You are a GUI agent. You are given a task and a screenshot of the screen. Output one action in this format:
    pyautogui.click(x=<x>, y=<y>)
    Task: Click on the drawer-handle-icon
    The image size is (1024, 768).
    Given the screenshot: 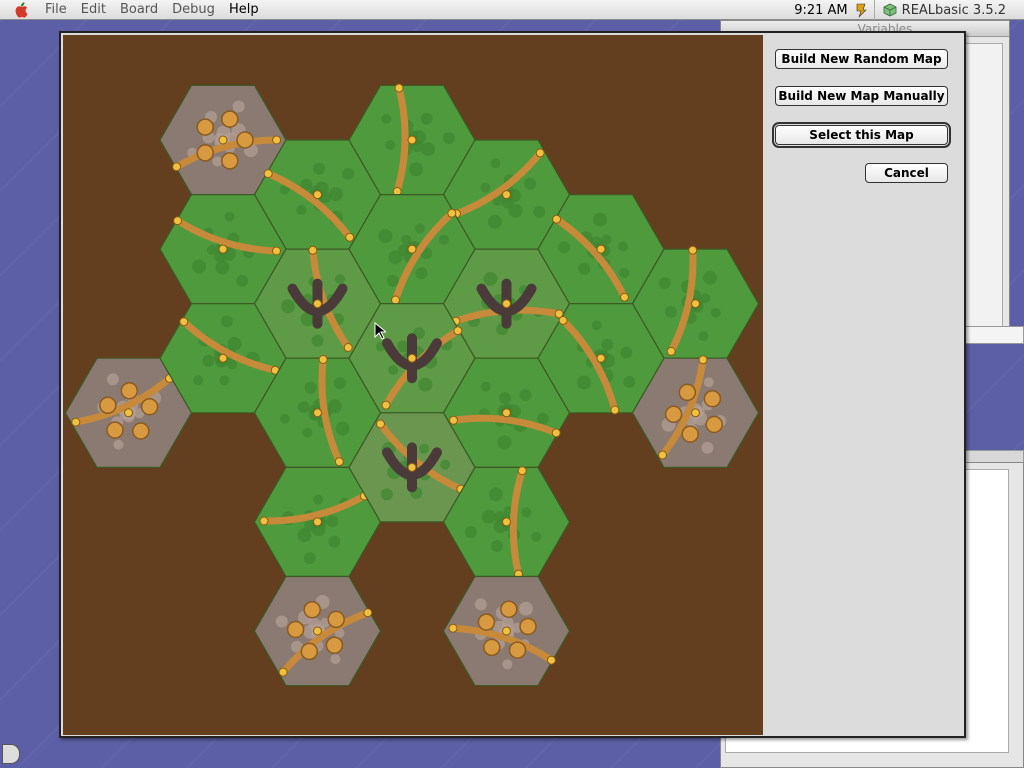 What is the action you would take?
    pyautogui.click(x=11, y=754)
    